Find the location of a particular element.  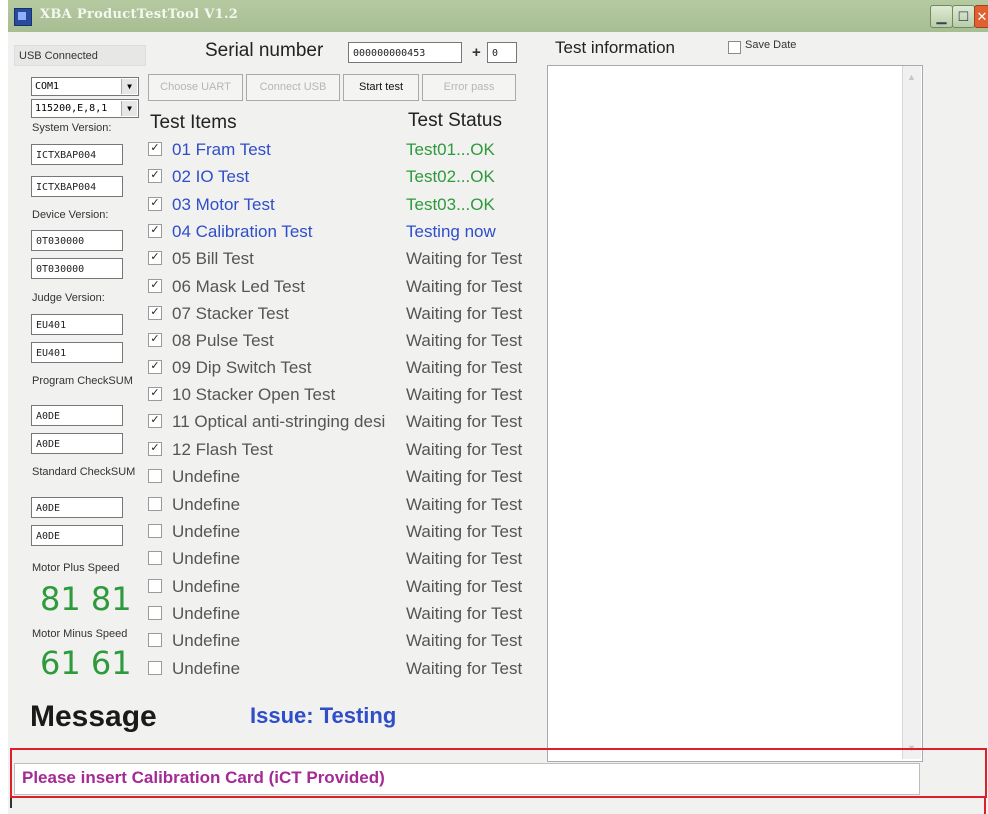

com-port-select: COM1 ▼ is located at coordinates (85, 86).